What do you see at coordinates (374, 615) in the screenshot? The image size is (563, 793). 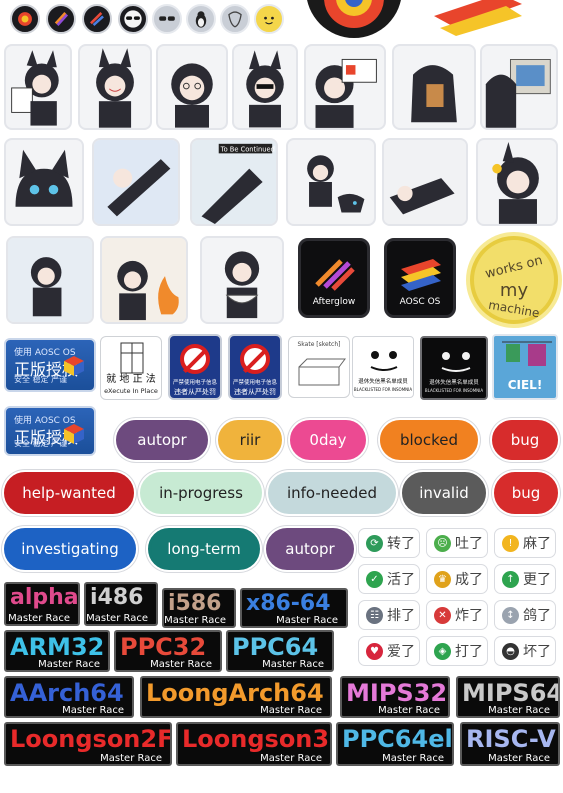 I see `queue-icon: ☷` at bounding box center [374, 615].